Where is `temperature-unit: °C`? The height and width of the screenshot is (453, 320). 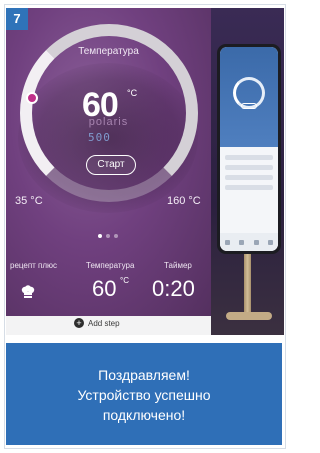
temperature-unit: °C is located at coordinates (132, 93).